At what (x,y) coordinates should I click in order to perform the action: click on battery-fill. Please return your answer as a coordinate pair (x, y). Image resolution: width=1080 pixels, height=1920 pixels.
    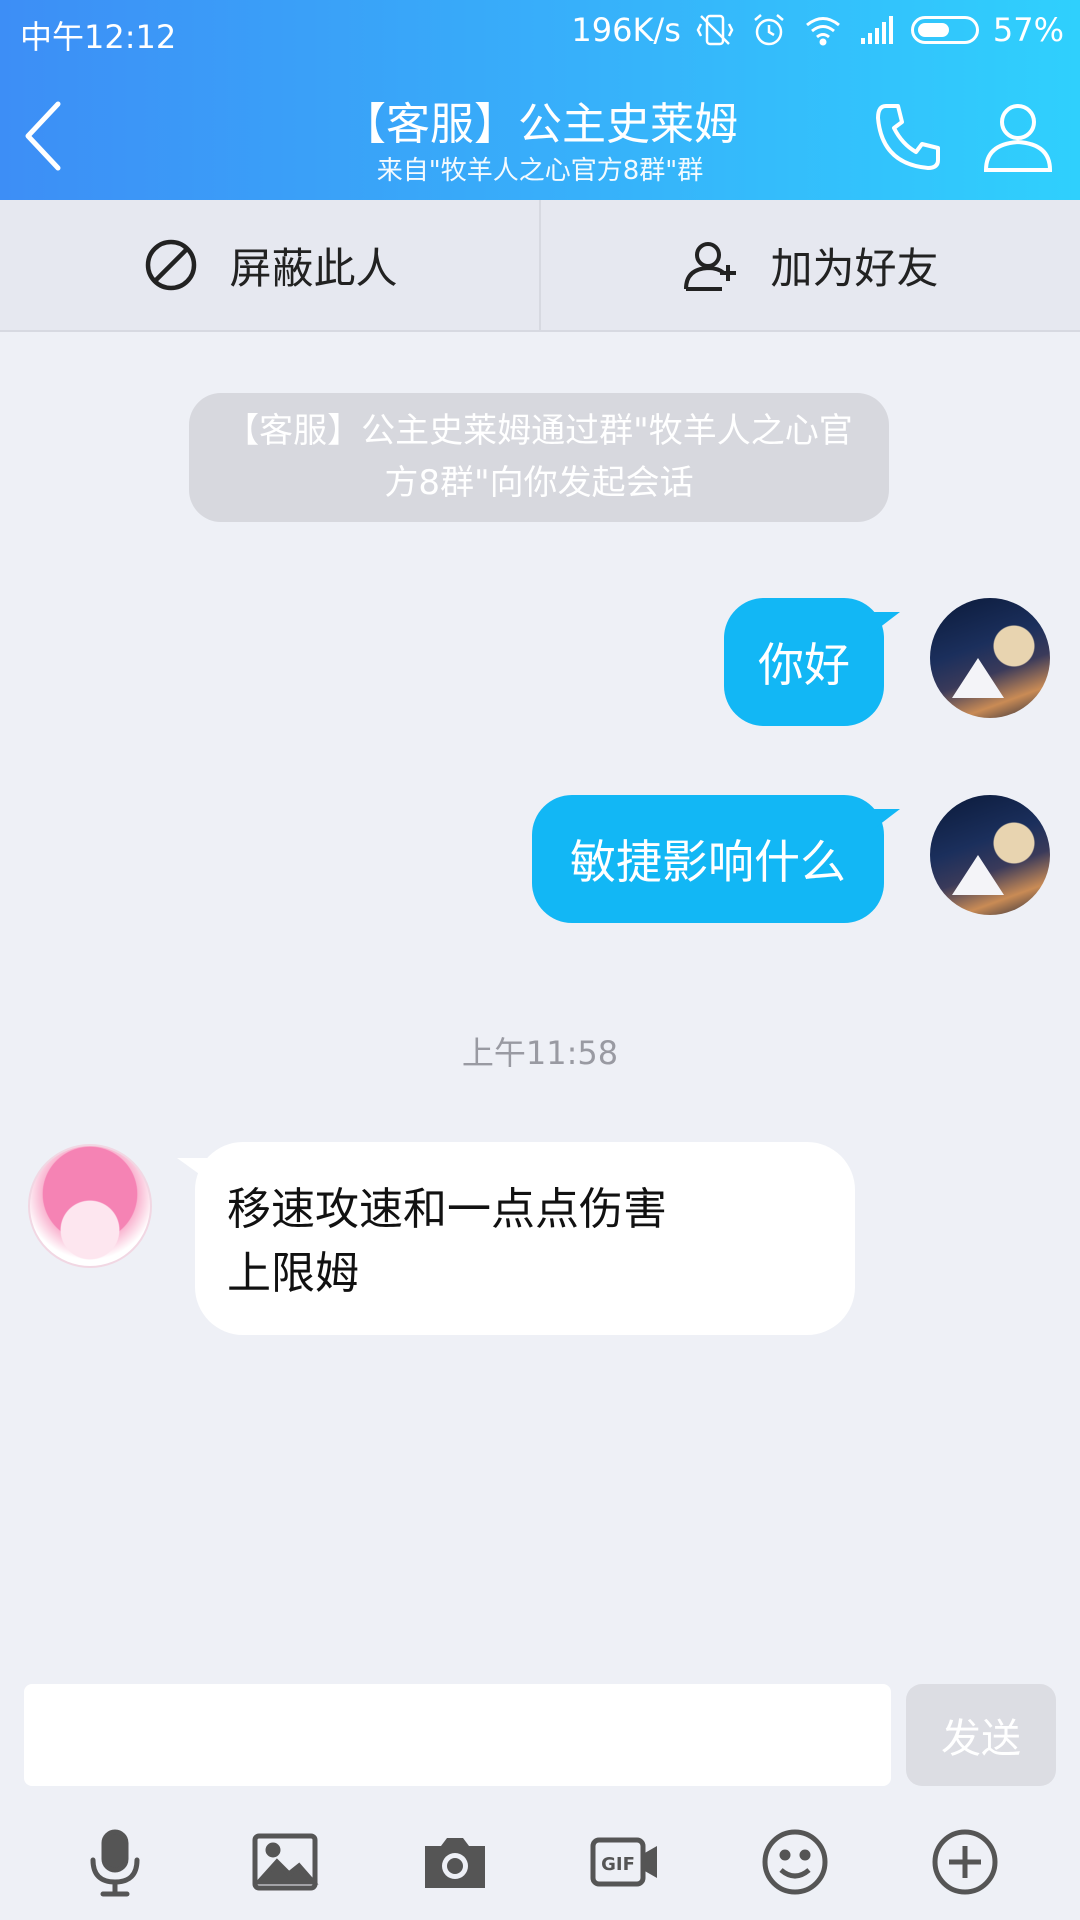
    Looking at the image, I should click on (933, 30).